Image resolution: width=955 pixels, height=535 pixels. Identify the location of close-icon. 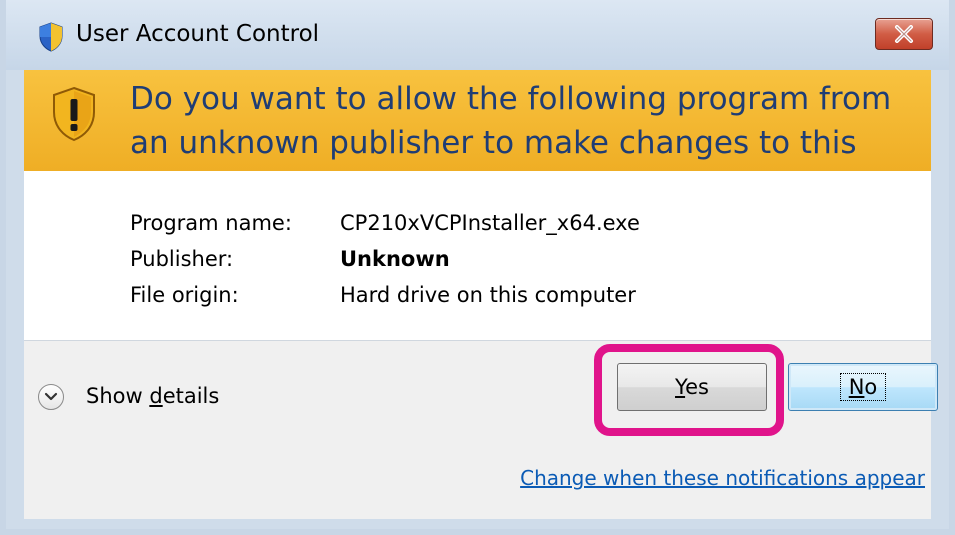
(904, 34).